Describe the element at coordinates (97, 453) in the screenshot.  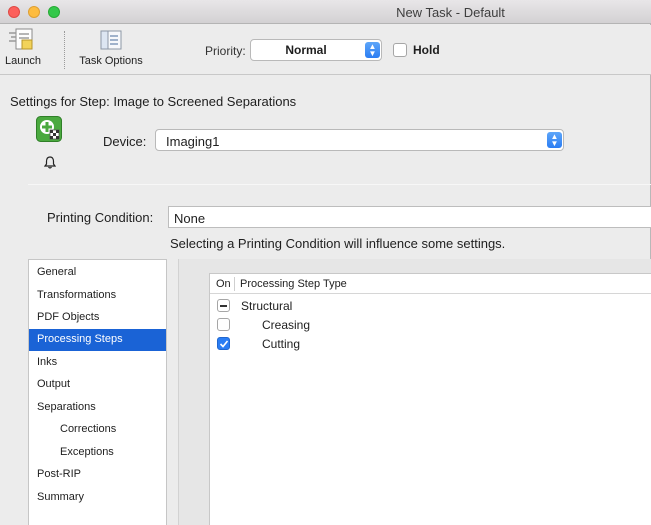
I see `nav-item-exceptions: Exceptions` at that location.